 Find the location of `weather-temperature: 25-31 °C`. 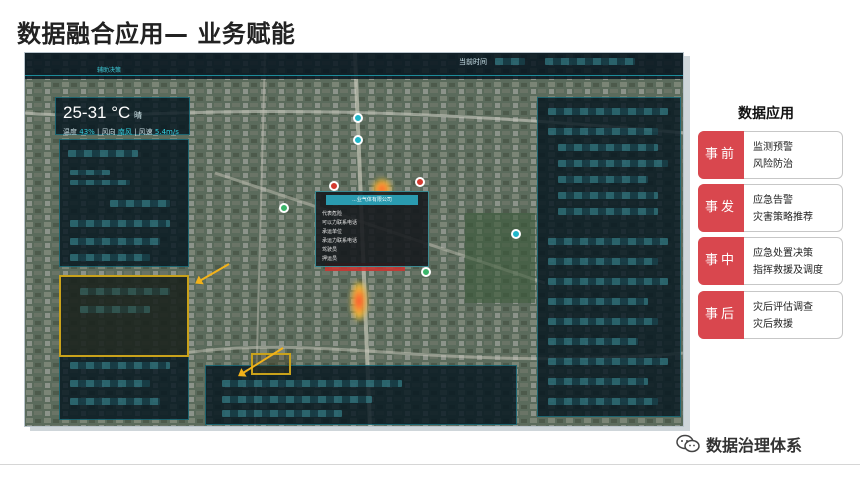

weather-temperature: 25-31 °C is located at coordinates (97, 112).